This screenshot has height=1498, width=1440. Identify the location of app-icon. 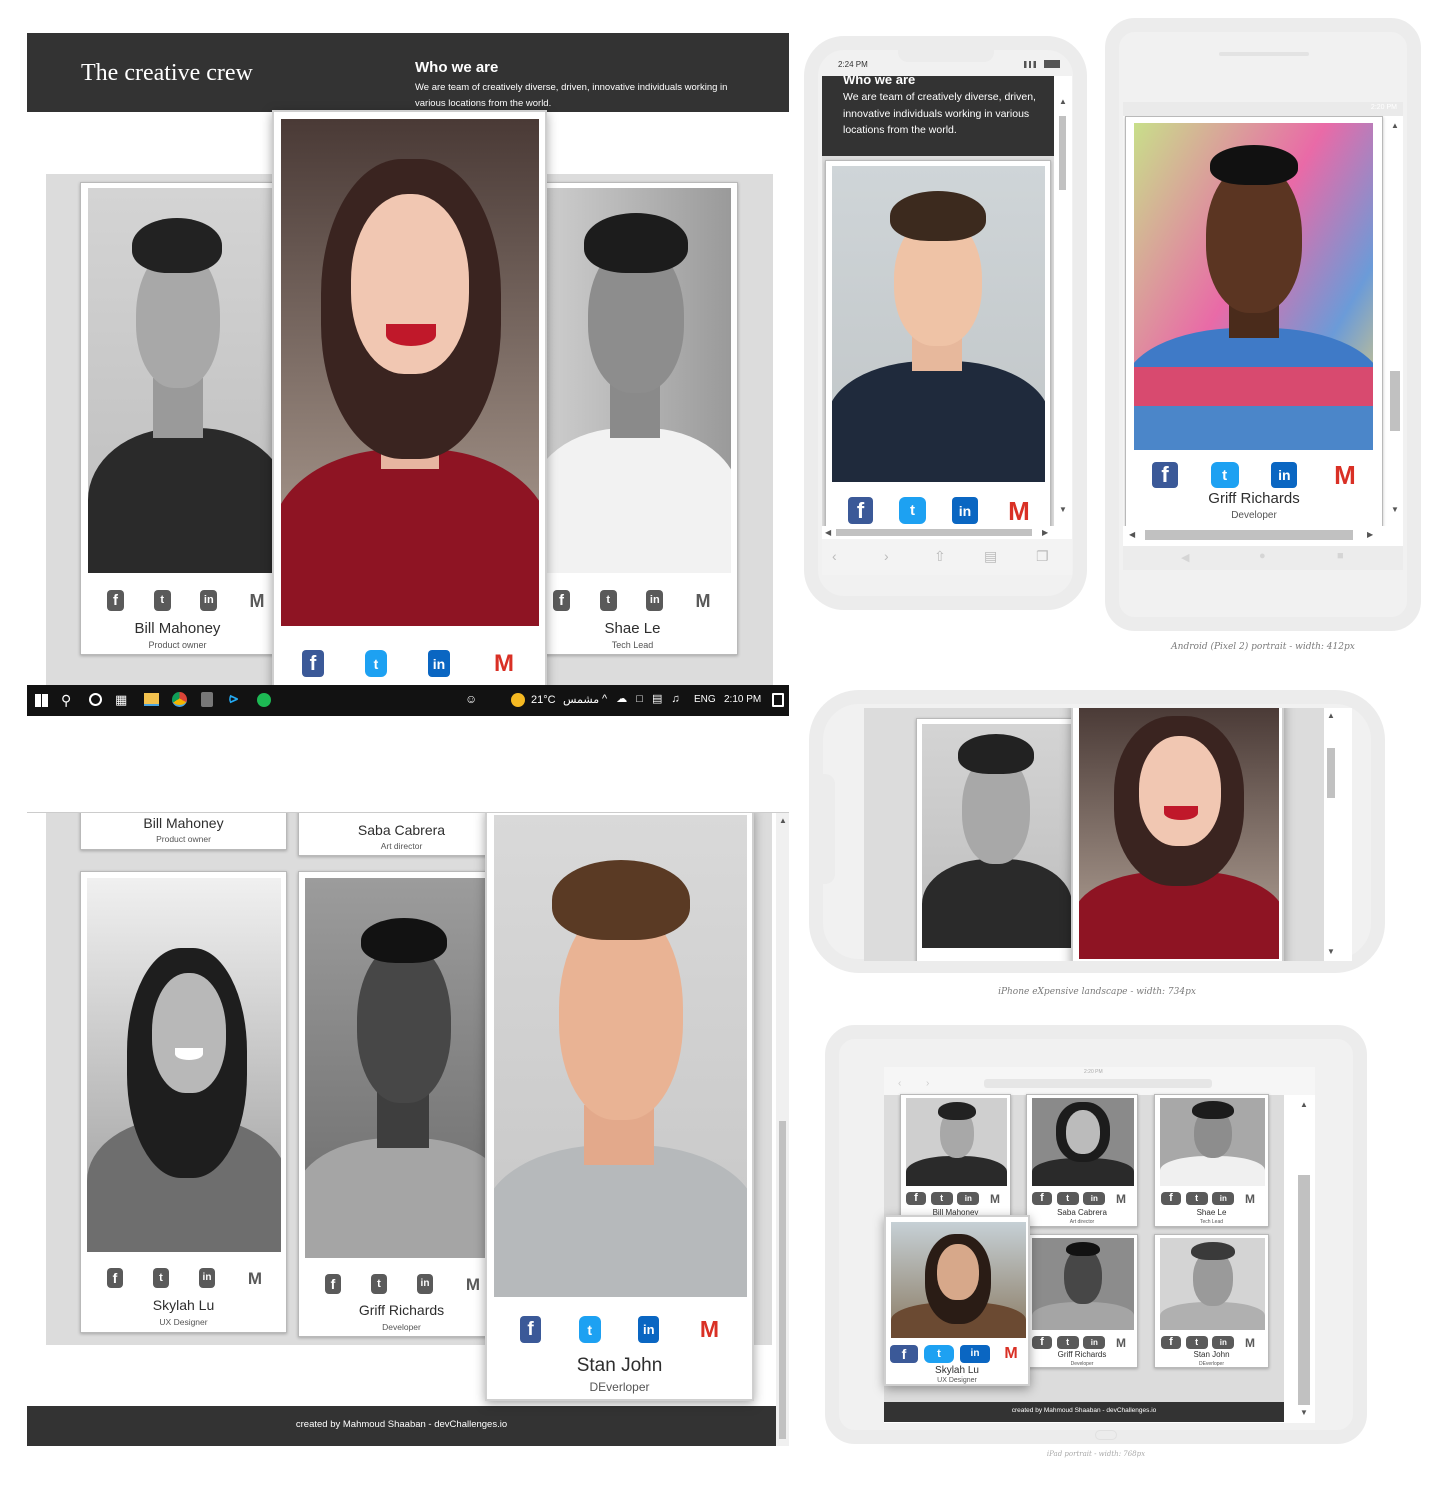
(207, 699).